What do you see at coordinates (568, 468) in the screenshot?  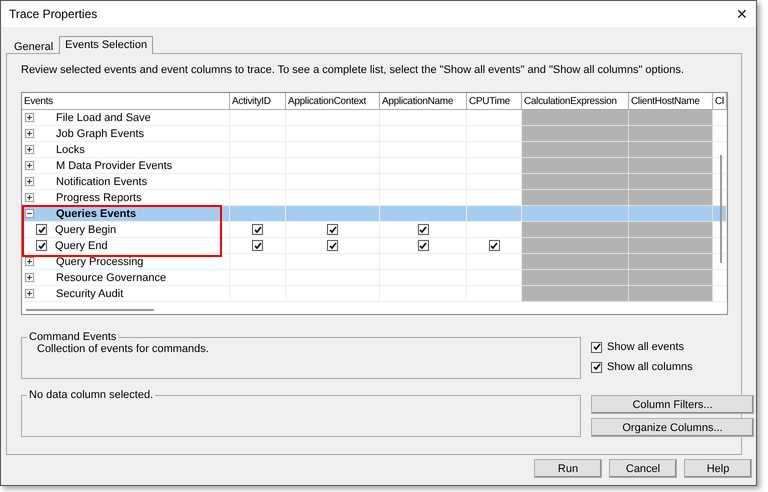 I see `dialog-button: Run` at bounding box center [568, 468].